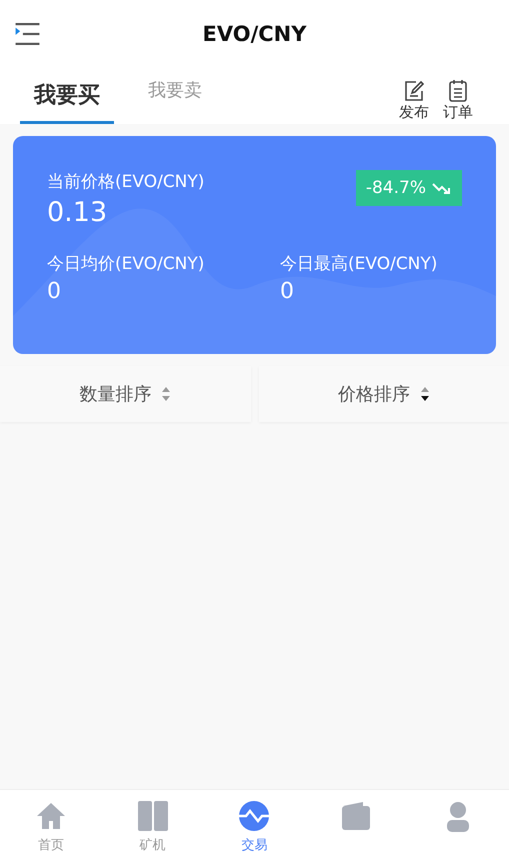 Image resolution: width=509 pixels, height=862 pixels. Describe the element at coordinates (152, 816) in the screenshot. I see `cabinet-icon` at that location.